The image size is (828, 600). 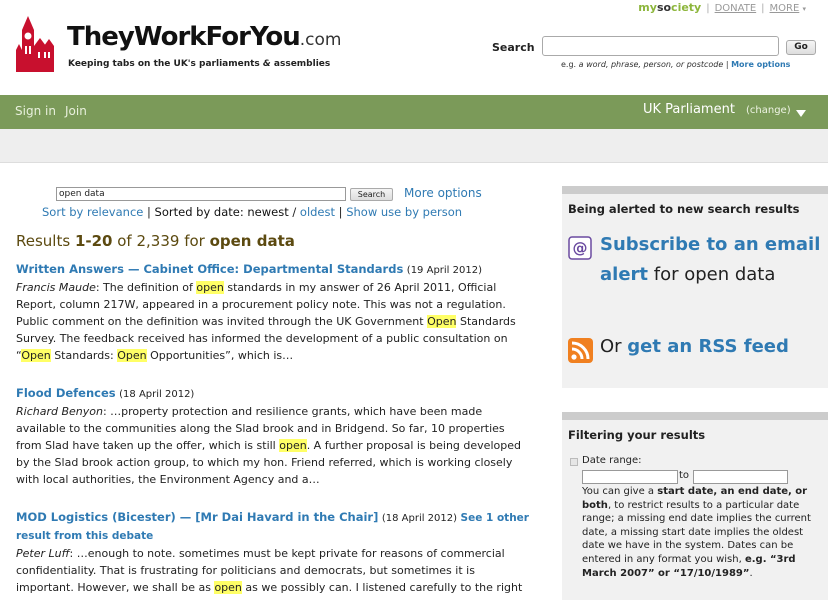 What do you see at coordinates (414, 112) in the screenshot?
I see `main-nav: Sign in Join UK Parliament (change)` at bounding box center [414, 112].